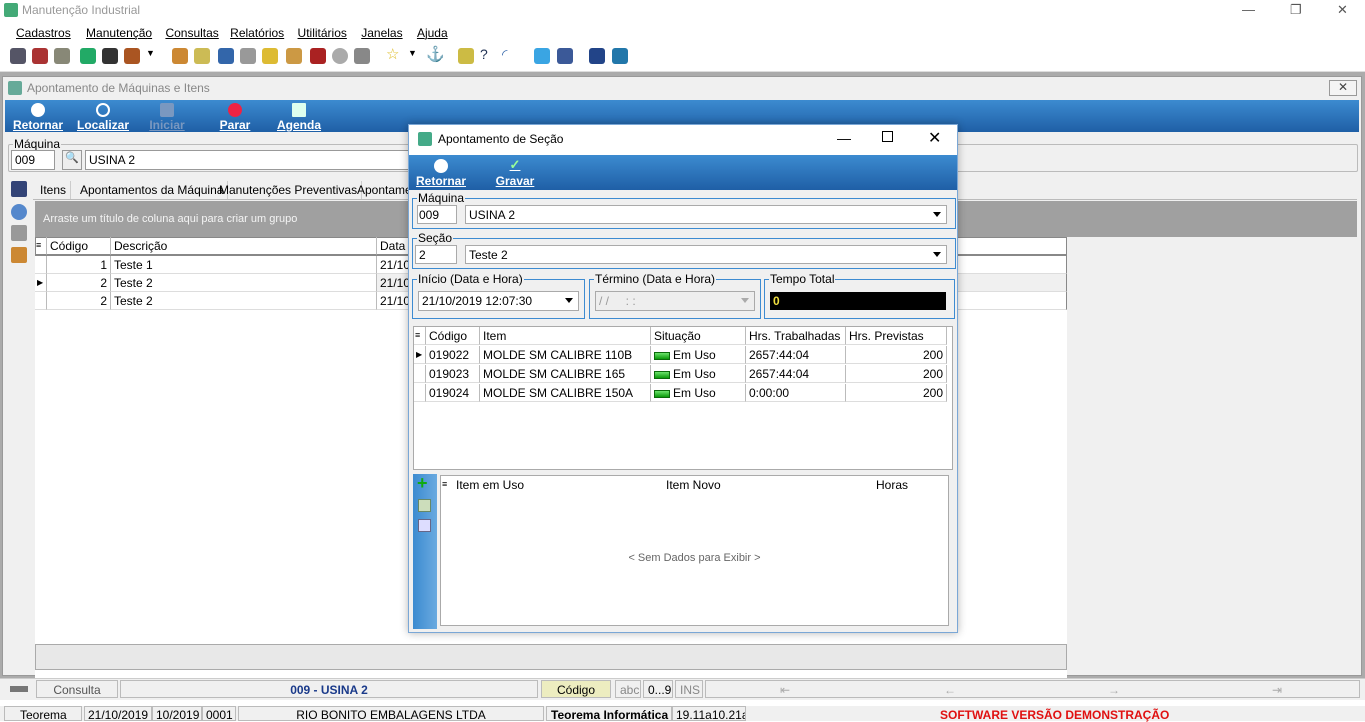 The image size is (1365, 722). I want to click on item-row-item: MOLDE SM CALIBRE 110B, so click(565, 355).